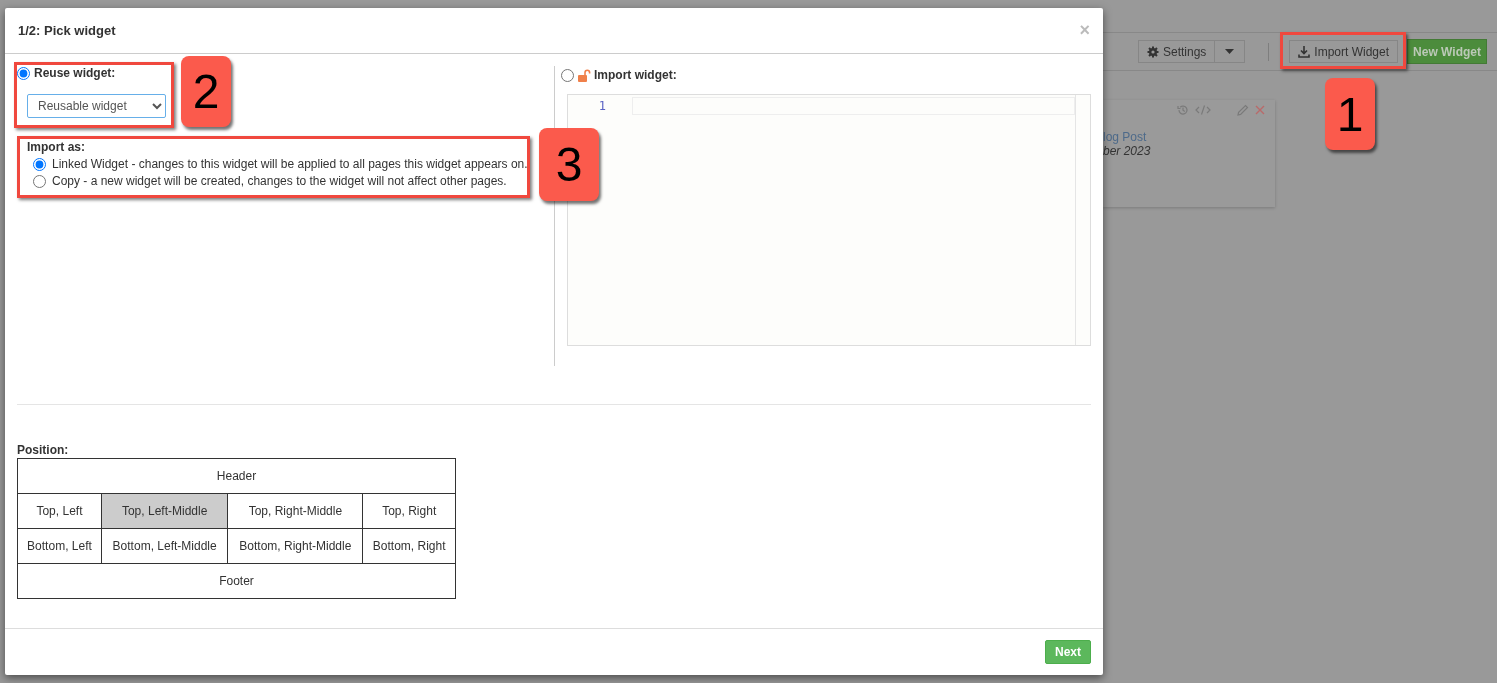 This screenshot has height=683, width=1497. What do you see at coordinates (567, 75) in the screenshot?
I see `import-radio` at bounding box center [567, 75].